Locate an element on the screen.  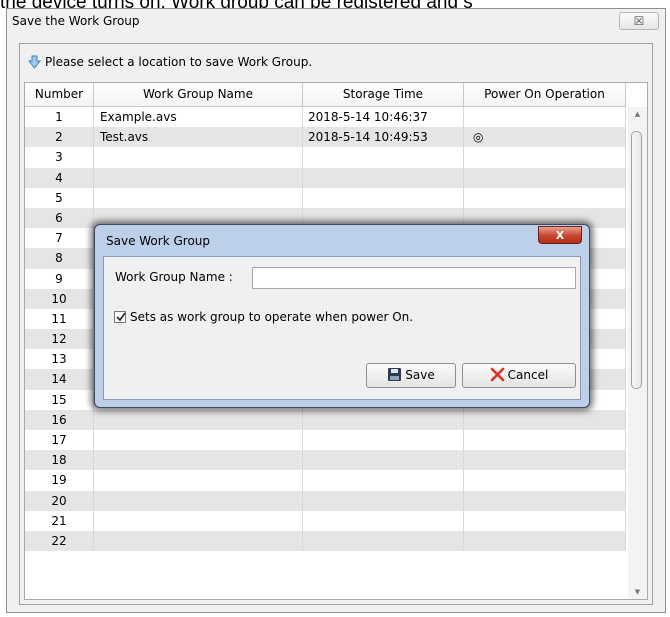
table-row: 20 is located at coordinates (325, 500).